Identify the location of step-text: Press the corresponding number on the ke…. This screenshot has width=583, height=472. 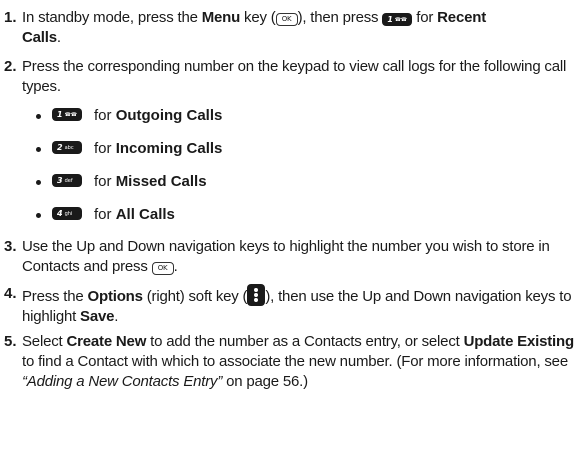
(294, 76).